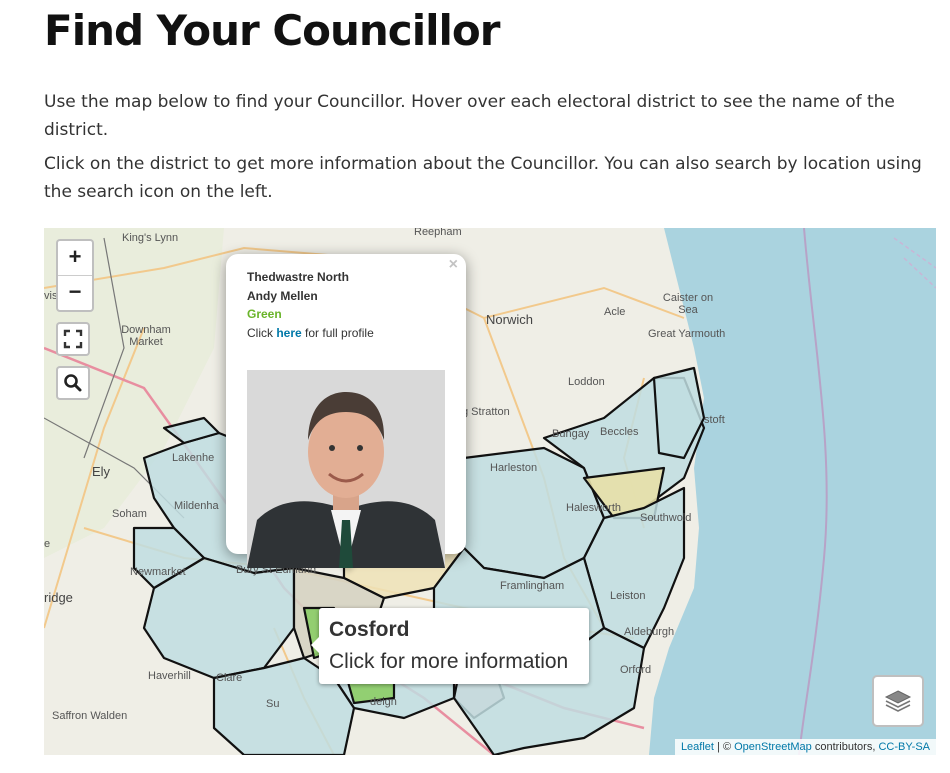  Describe the element at coordinates (509, 319) in the screenshot. I see `place-label: Norwich` at that location.